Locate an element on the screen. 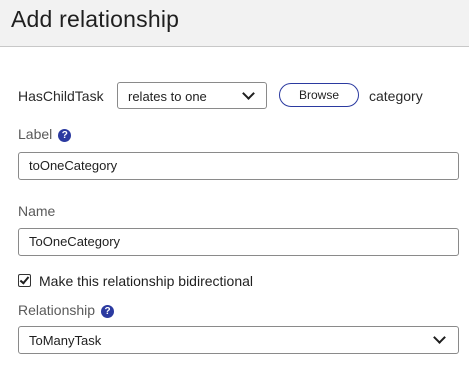 The height and width of the screenshot is (369, 469). source-entity-name: HasChildTask is located at coordinates (61, 96).